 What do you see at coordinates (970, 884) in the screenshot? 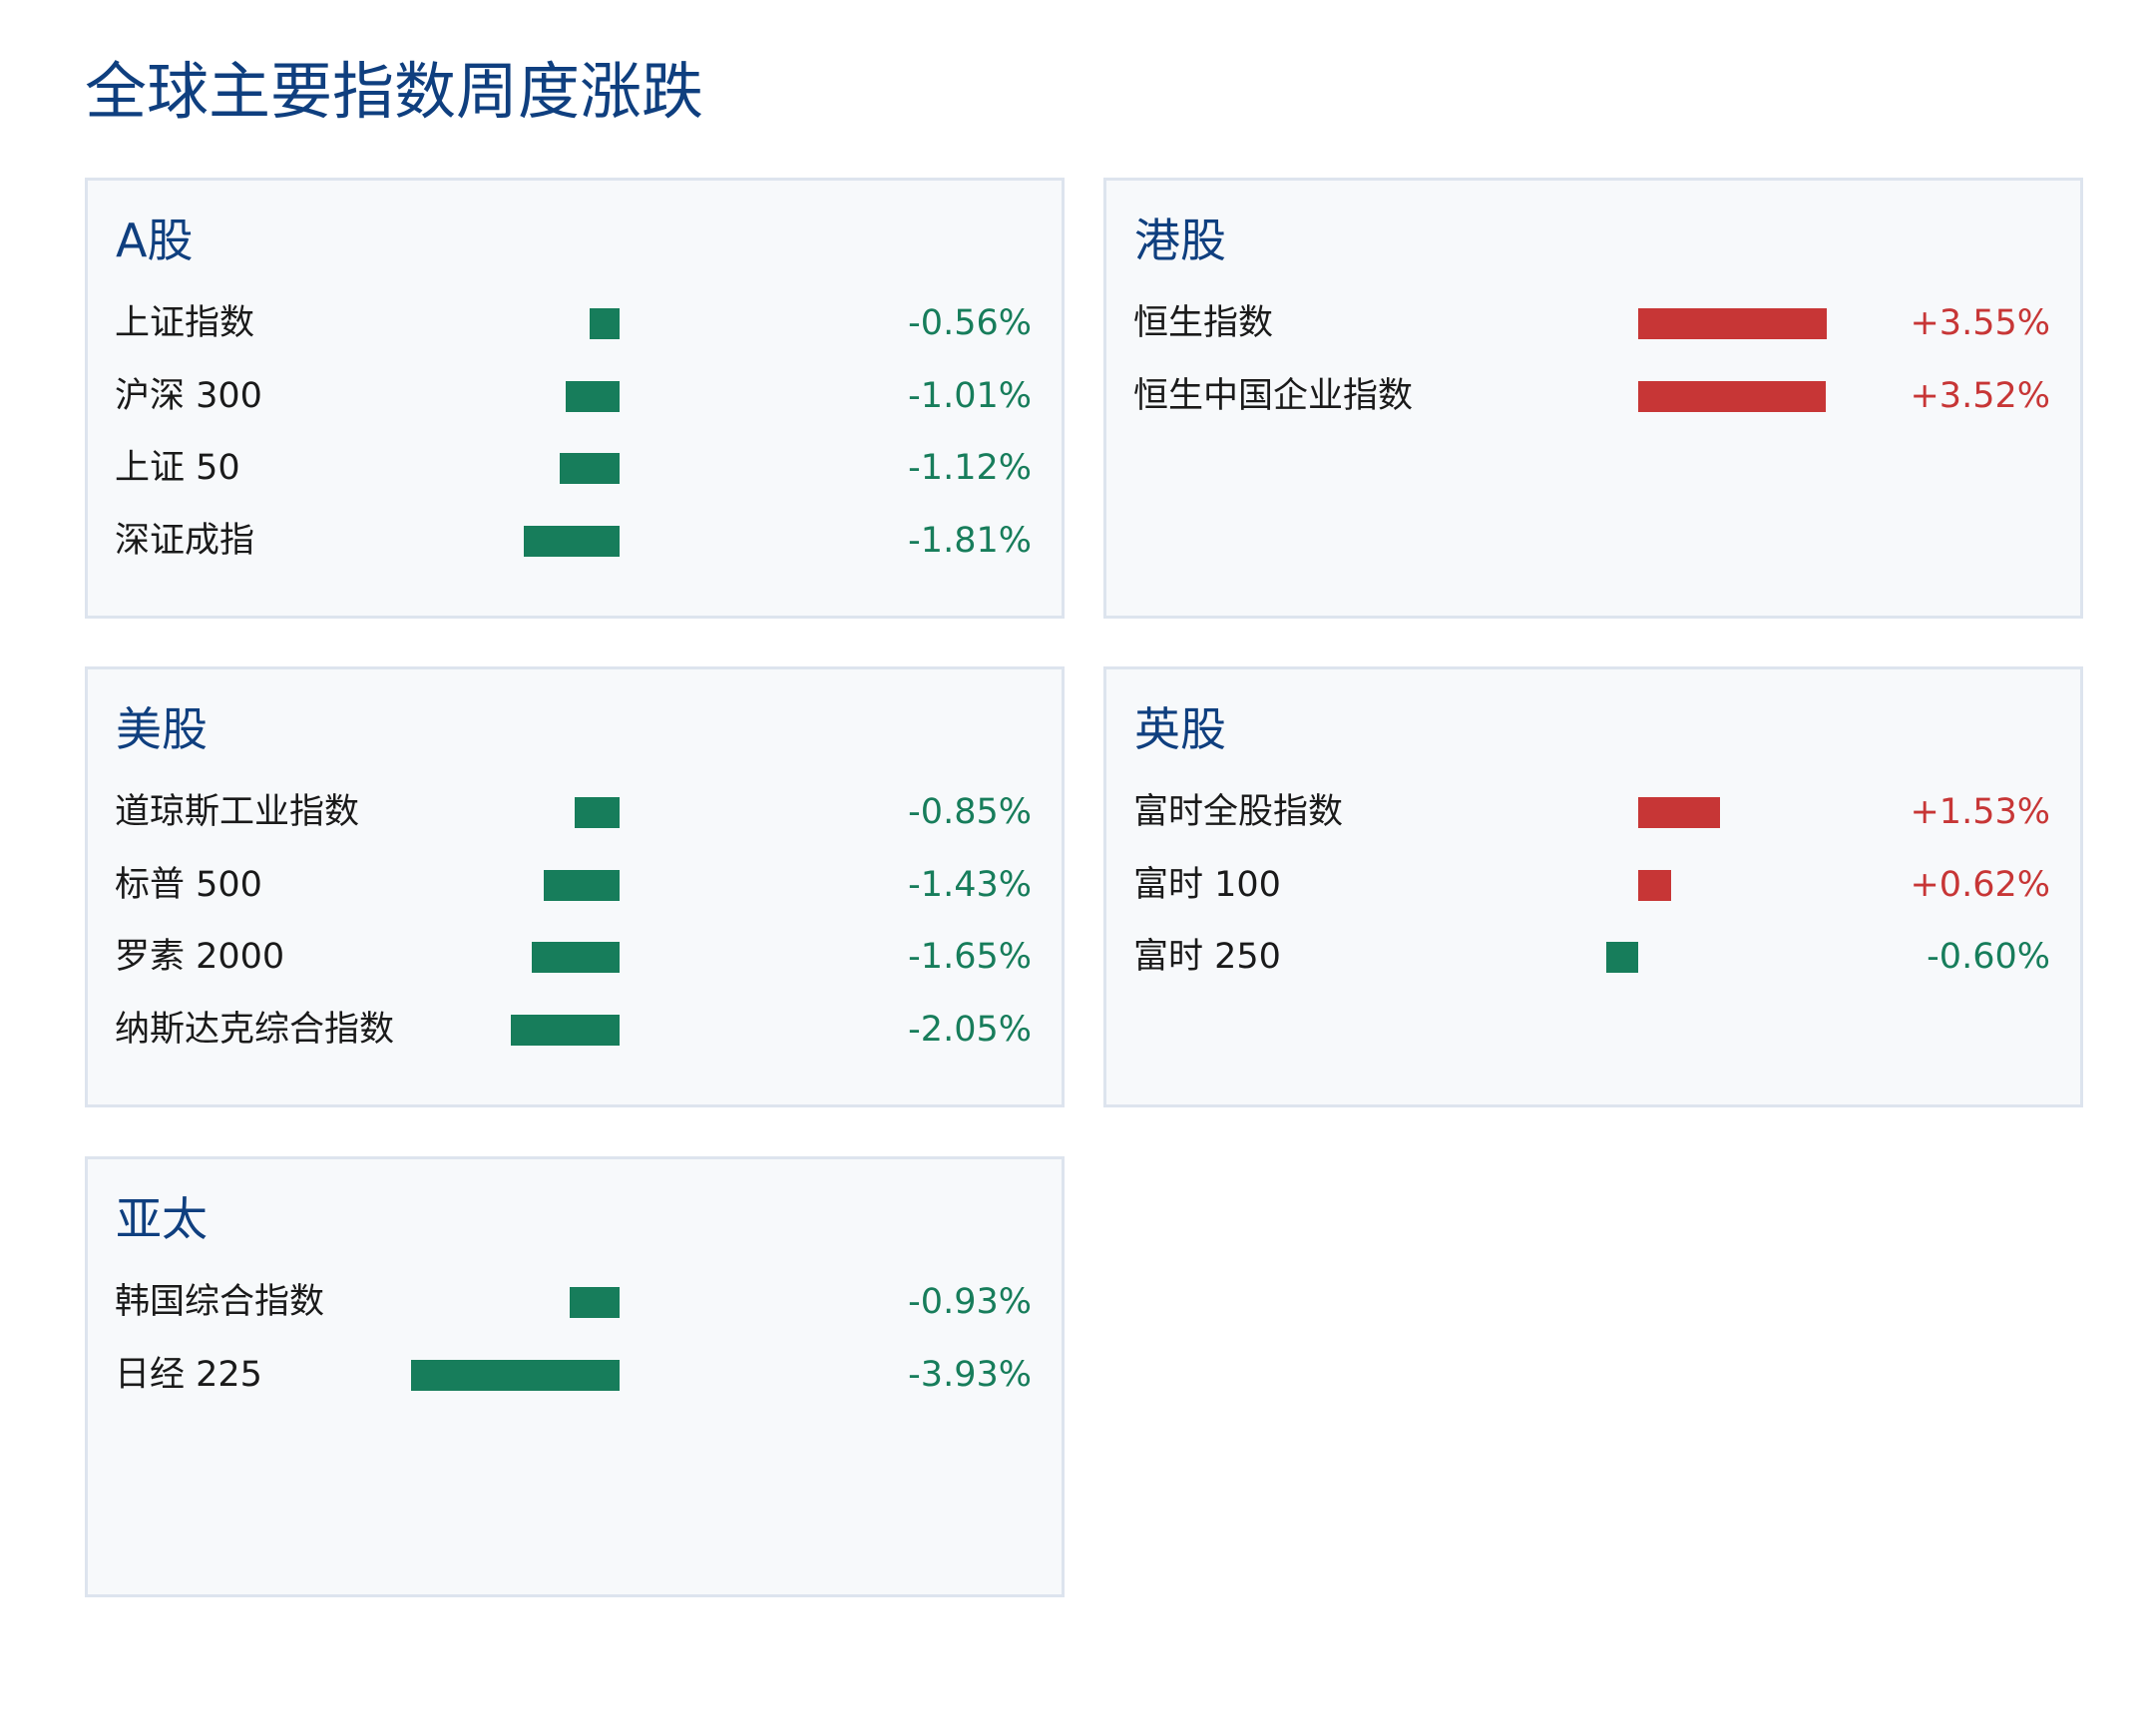
I see `change-value: -1.43%` at bounding box center [970, 884].